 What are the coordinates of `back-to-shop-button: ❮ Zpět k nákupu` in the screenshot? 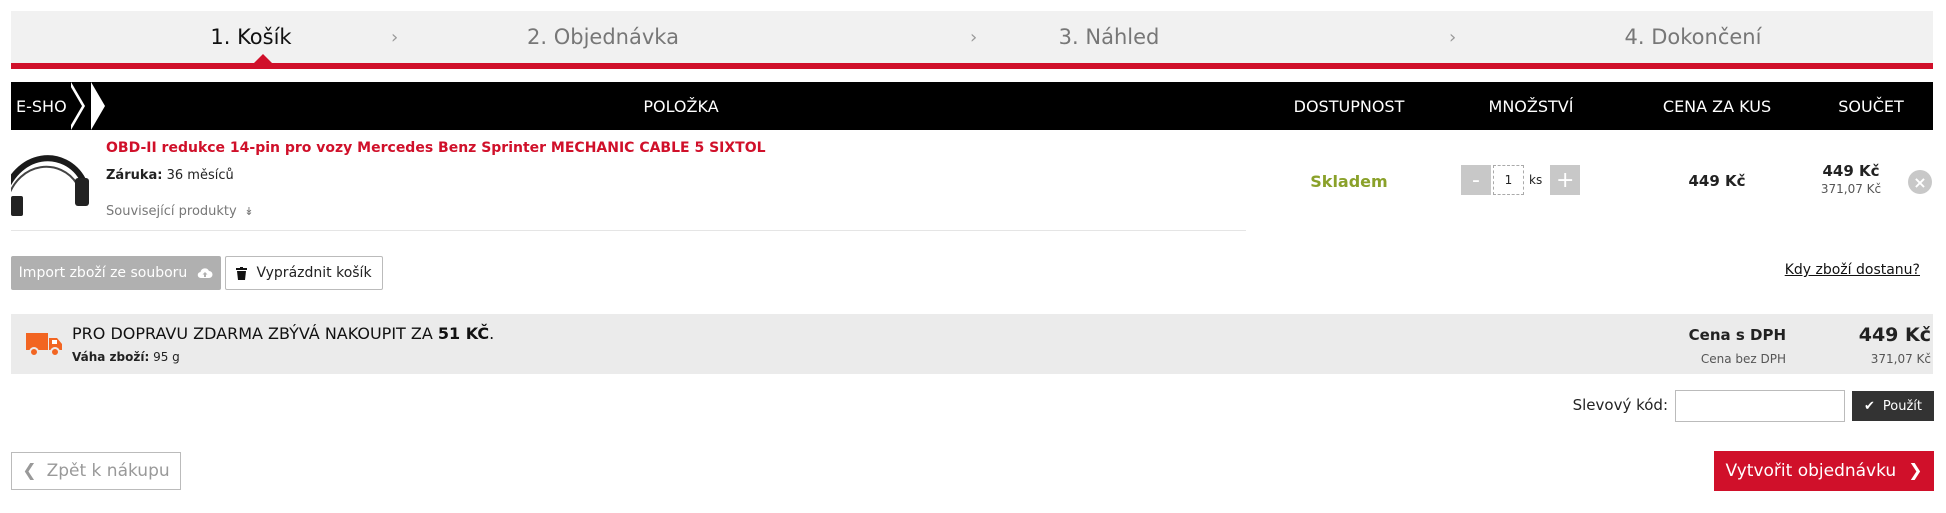 It's located at (96, 471).